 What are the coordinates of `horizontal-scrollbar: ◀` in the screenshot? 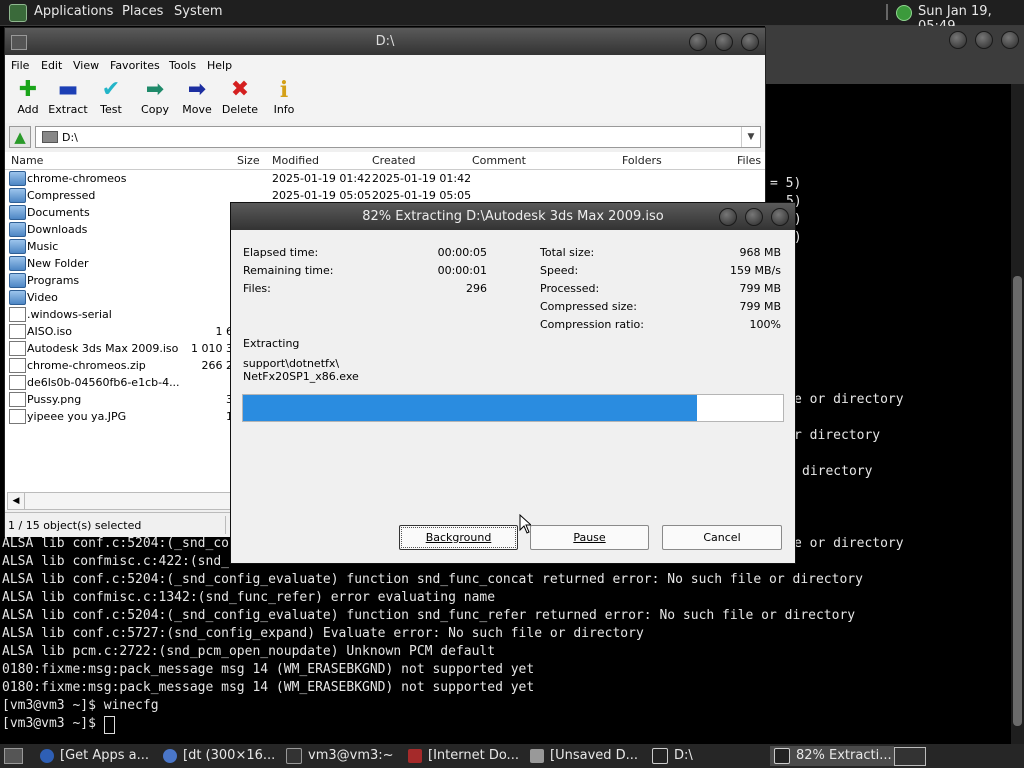 It's located at (119, 501).